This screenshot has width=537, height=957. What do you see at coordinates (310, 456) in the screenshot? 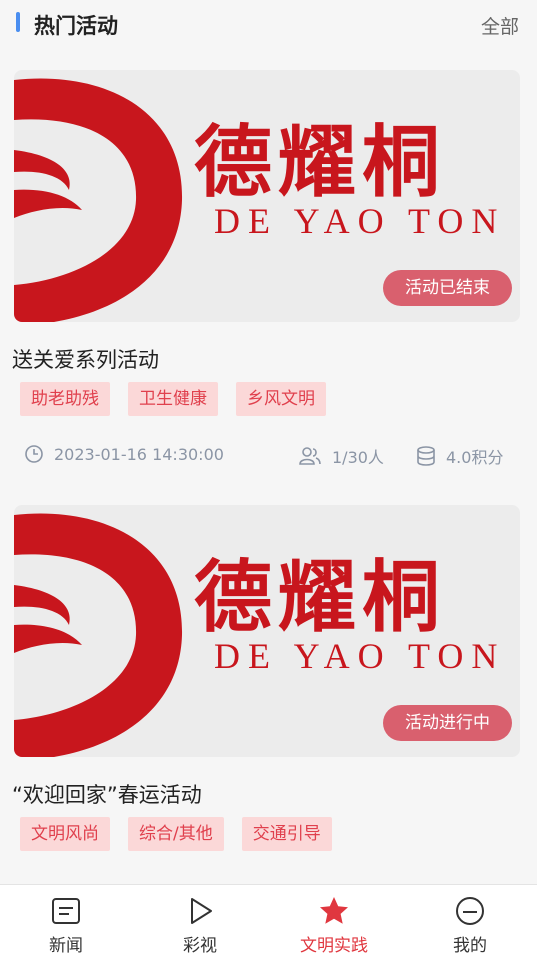
I see `people-icon` at bounding box center [310, 456].